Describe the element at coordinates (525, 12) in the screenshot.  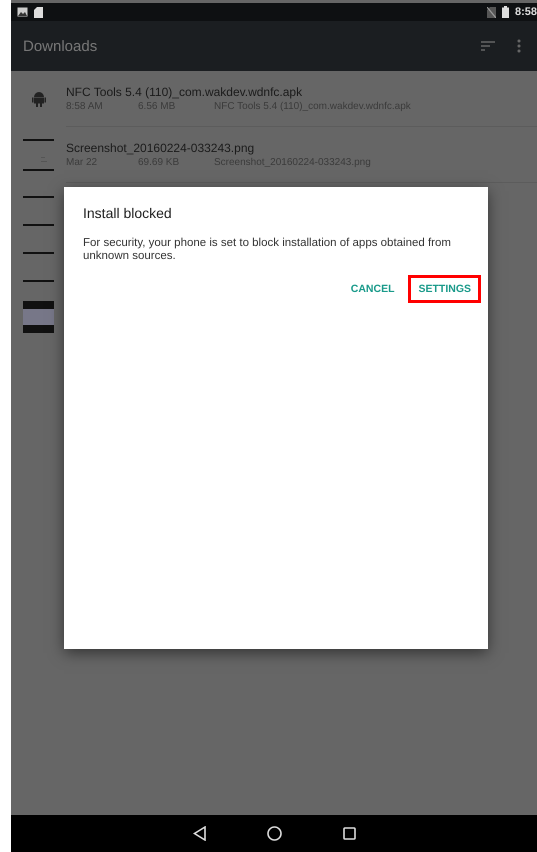
I see `clock-time: 8:58` at that location.